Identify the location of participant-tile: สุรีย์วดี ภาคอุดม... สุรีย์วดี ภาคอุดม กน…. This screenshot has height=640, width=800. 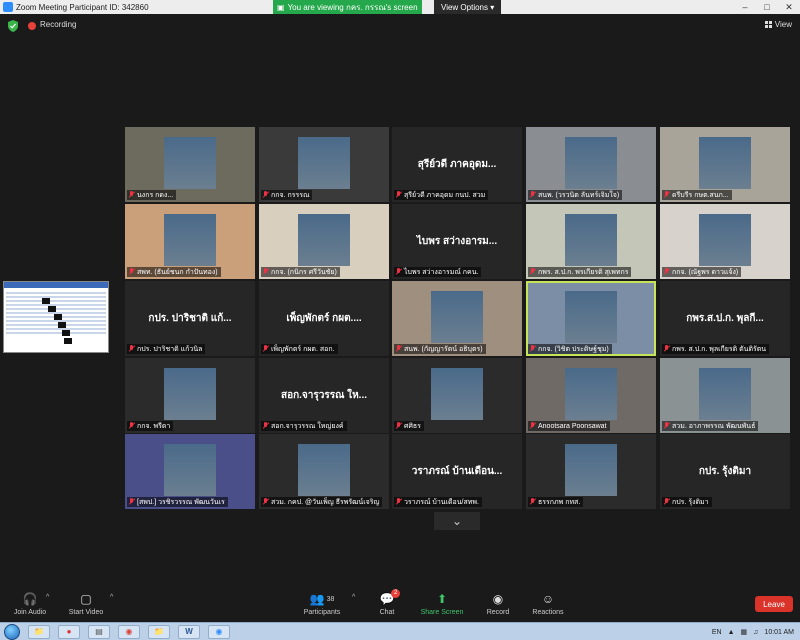
(457, 164).